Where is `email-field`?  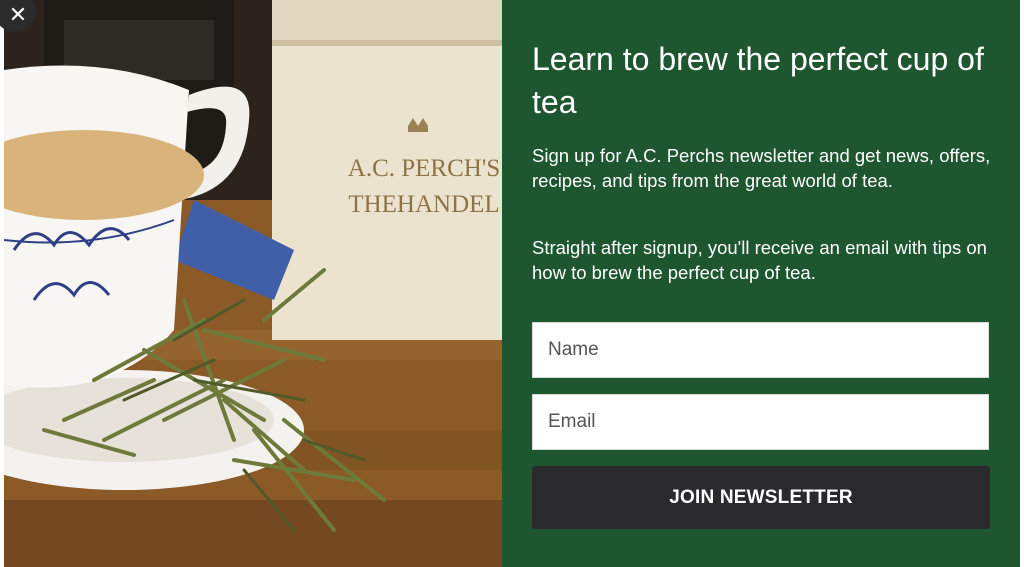 email-field is located at coordinates (760, 422).